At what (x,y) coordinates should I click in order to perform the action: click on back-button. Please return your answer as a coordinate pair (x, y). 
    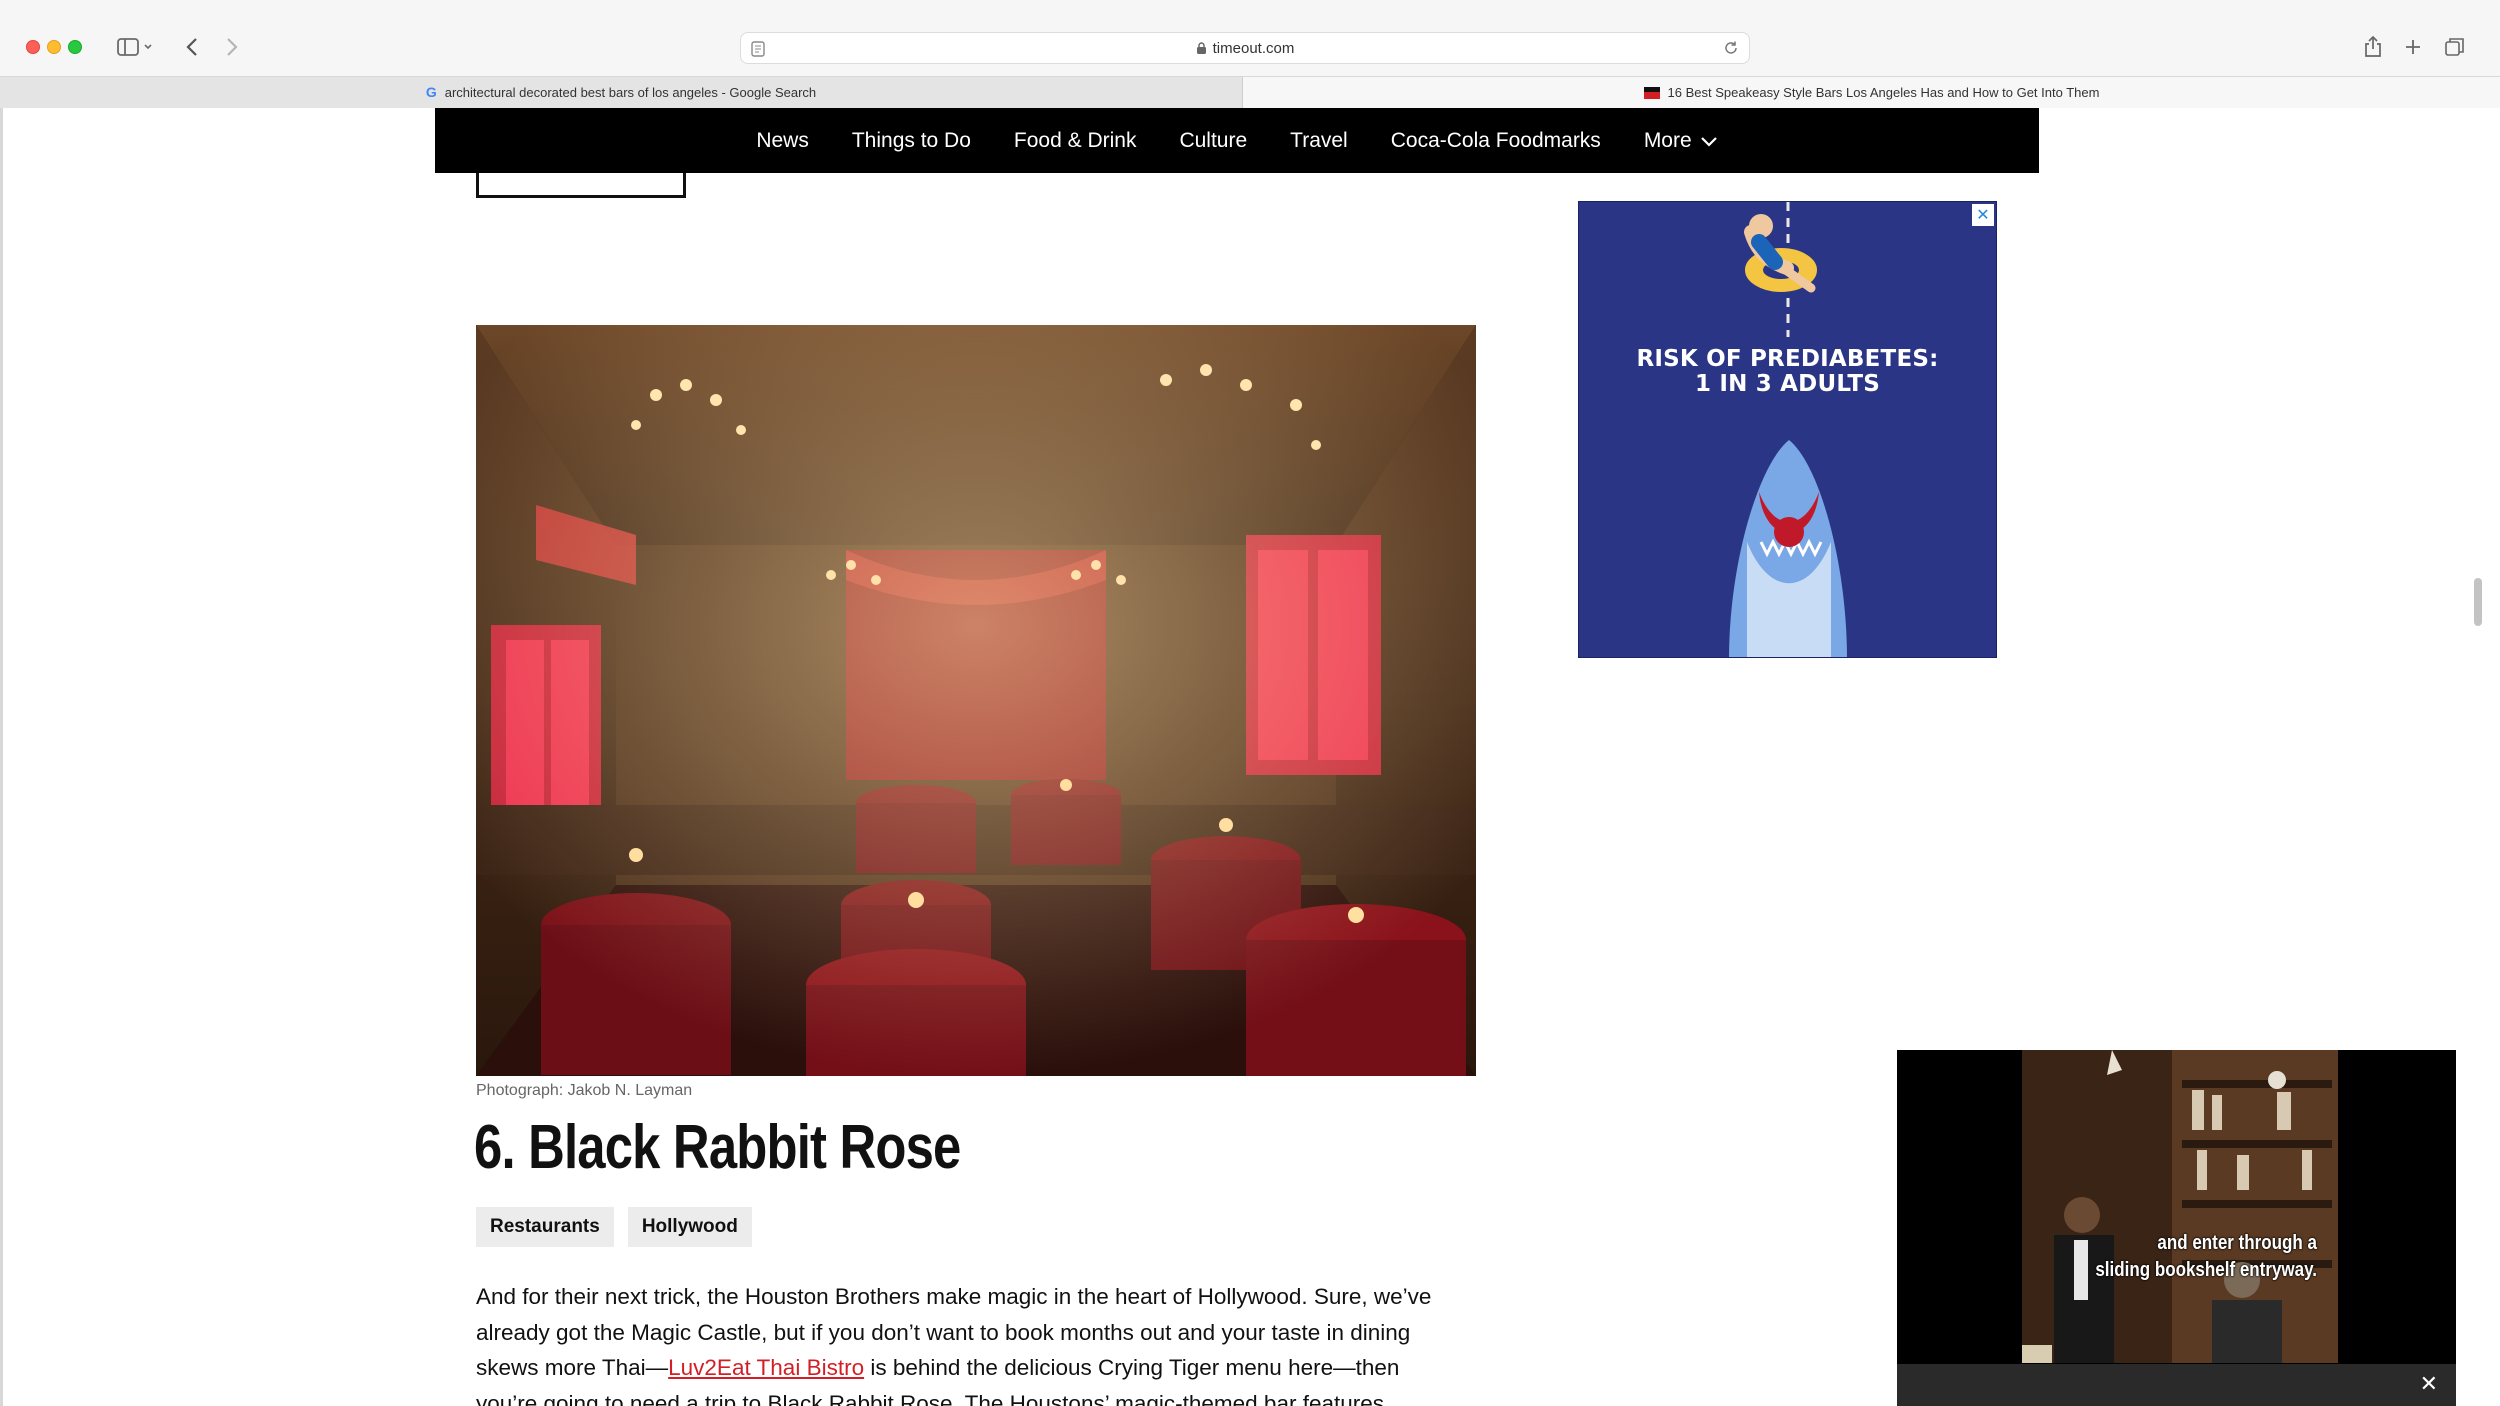
    Looking at the image, I should click on (192, 47).